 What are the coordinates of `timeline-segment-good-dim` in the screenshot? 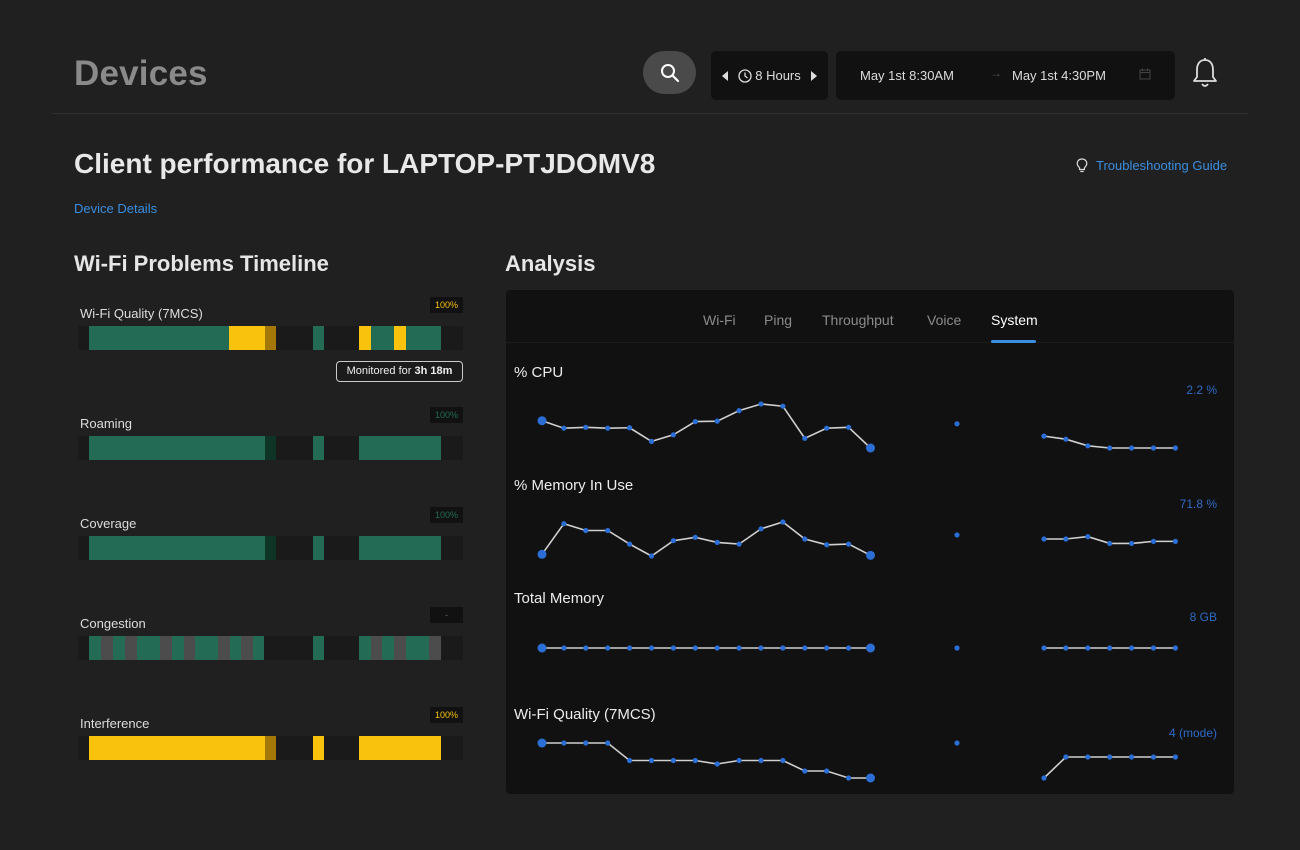 It's located at (270, 448).